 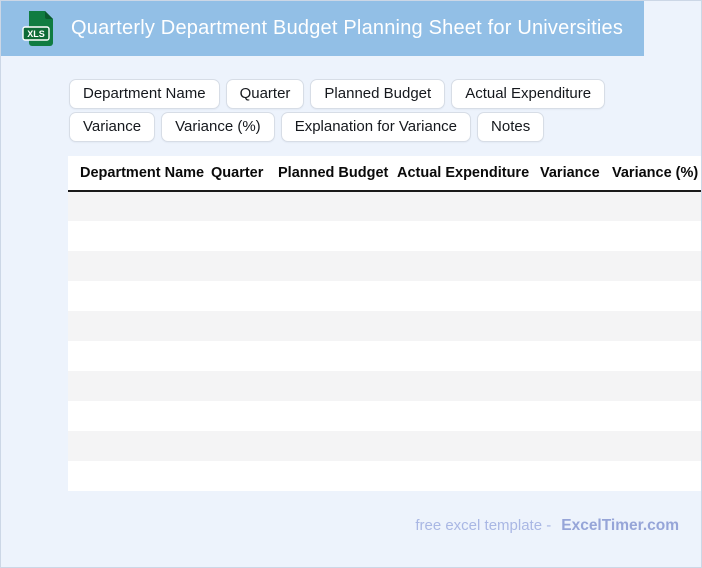 What do you see at coordinates (378, 94) in the screenshot?
I see `chip-planned-budget: Planned Budget` at bounding box center [378, 94].